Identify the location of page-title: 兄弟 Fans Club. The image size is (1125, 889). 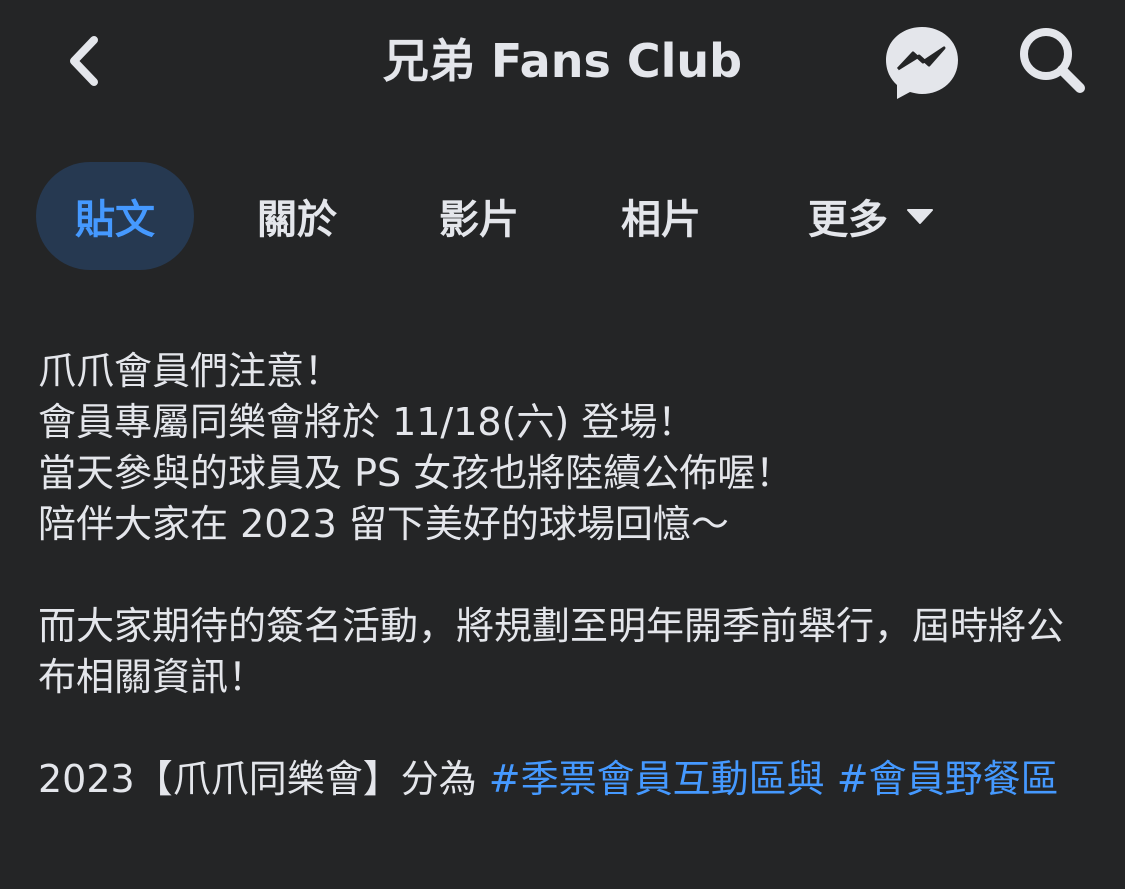
(562, 61).